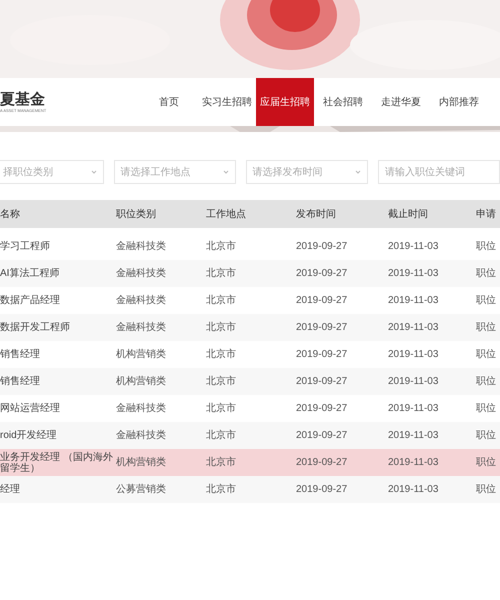  Describe the element at coordinates (25, 246) in the screenshot. I see `table-cell-text: 学习工程师` at that location.